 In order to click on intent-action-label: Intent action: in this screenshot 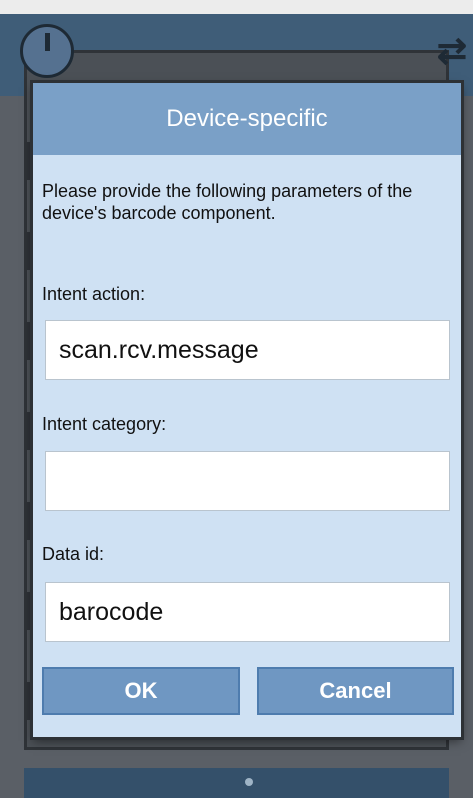, I will do `click(94, 294)`.